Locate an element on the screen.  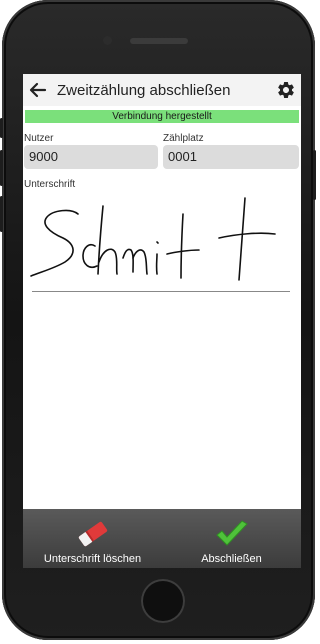
earpiece-speaker is located at coordinates (159, 41).